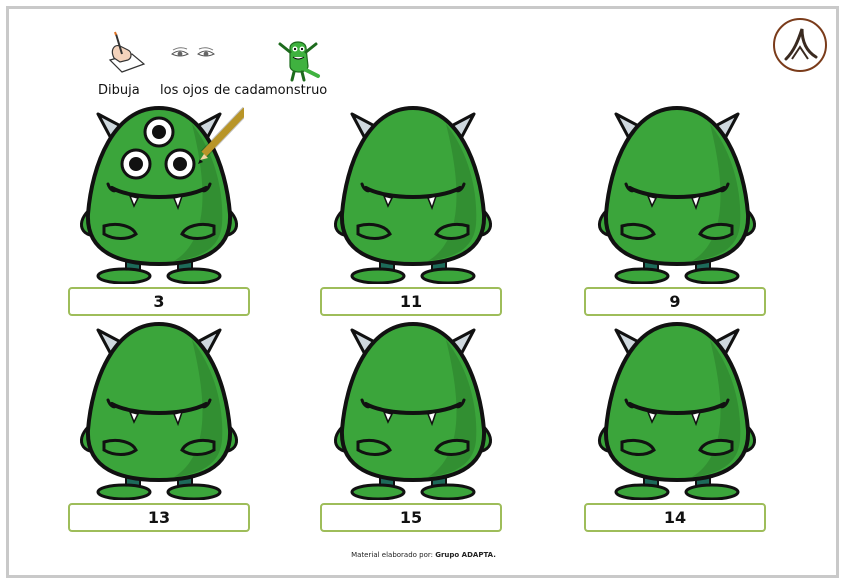 The image size is (847, 586). I want to click on answer-box-1: 3, so click(159, 301).